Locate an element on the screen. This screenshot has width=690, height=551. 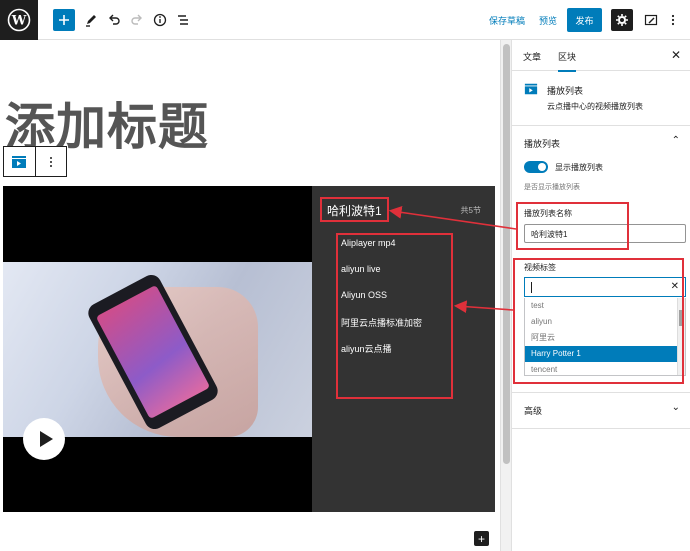
annotation-box-name is located at coordinates (572, 226).